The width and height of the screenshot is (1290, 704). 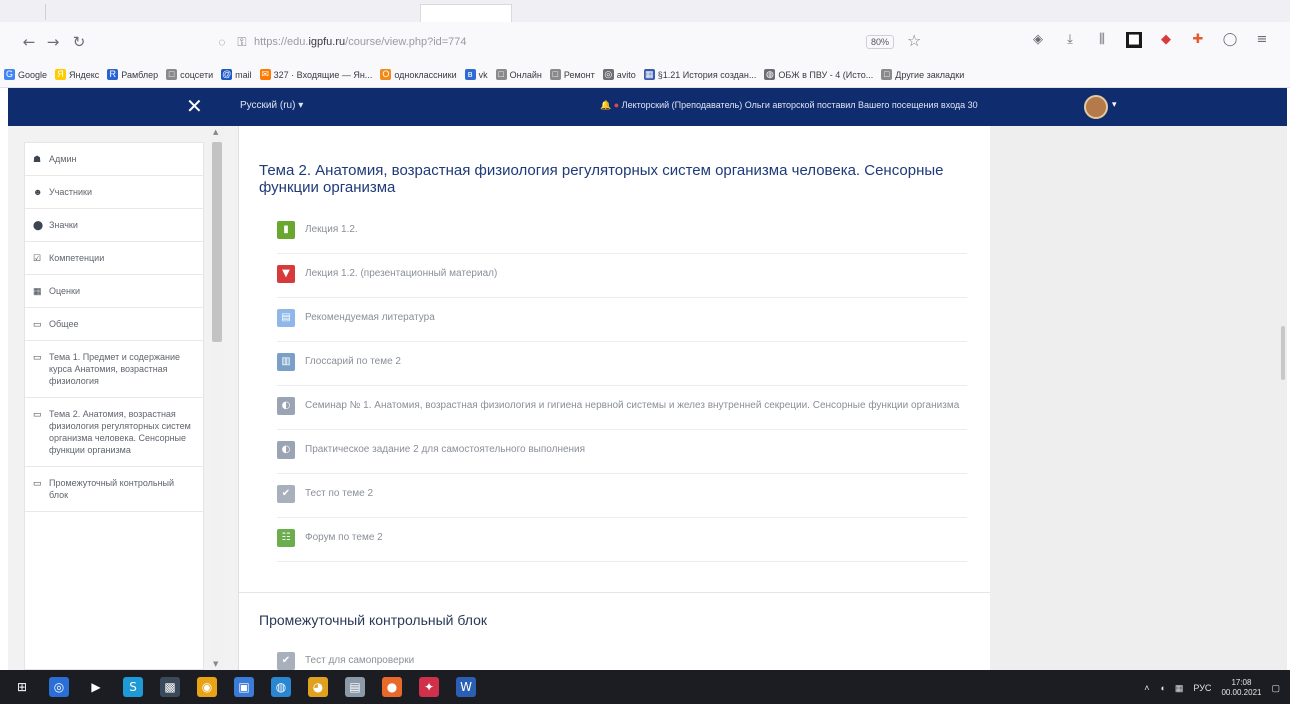 I want to click on pocket-icon: ◈, so click(x=1038, y=40).